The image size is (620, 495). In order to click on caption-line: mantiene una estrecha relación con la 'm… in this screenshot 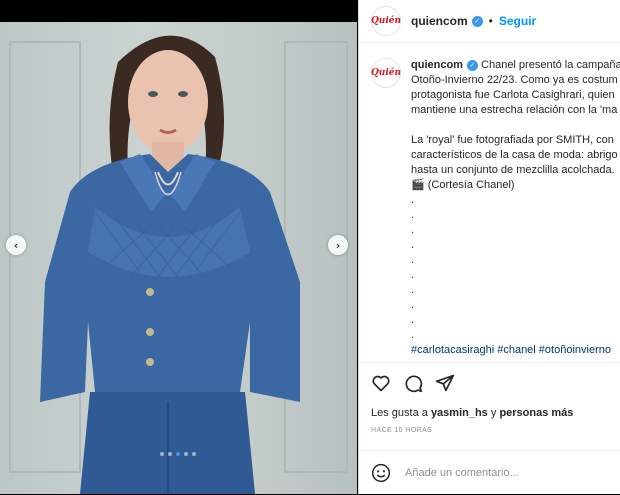, I will do `click(514, 110)`.